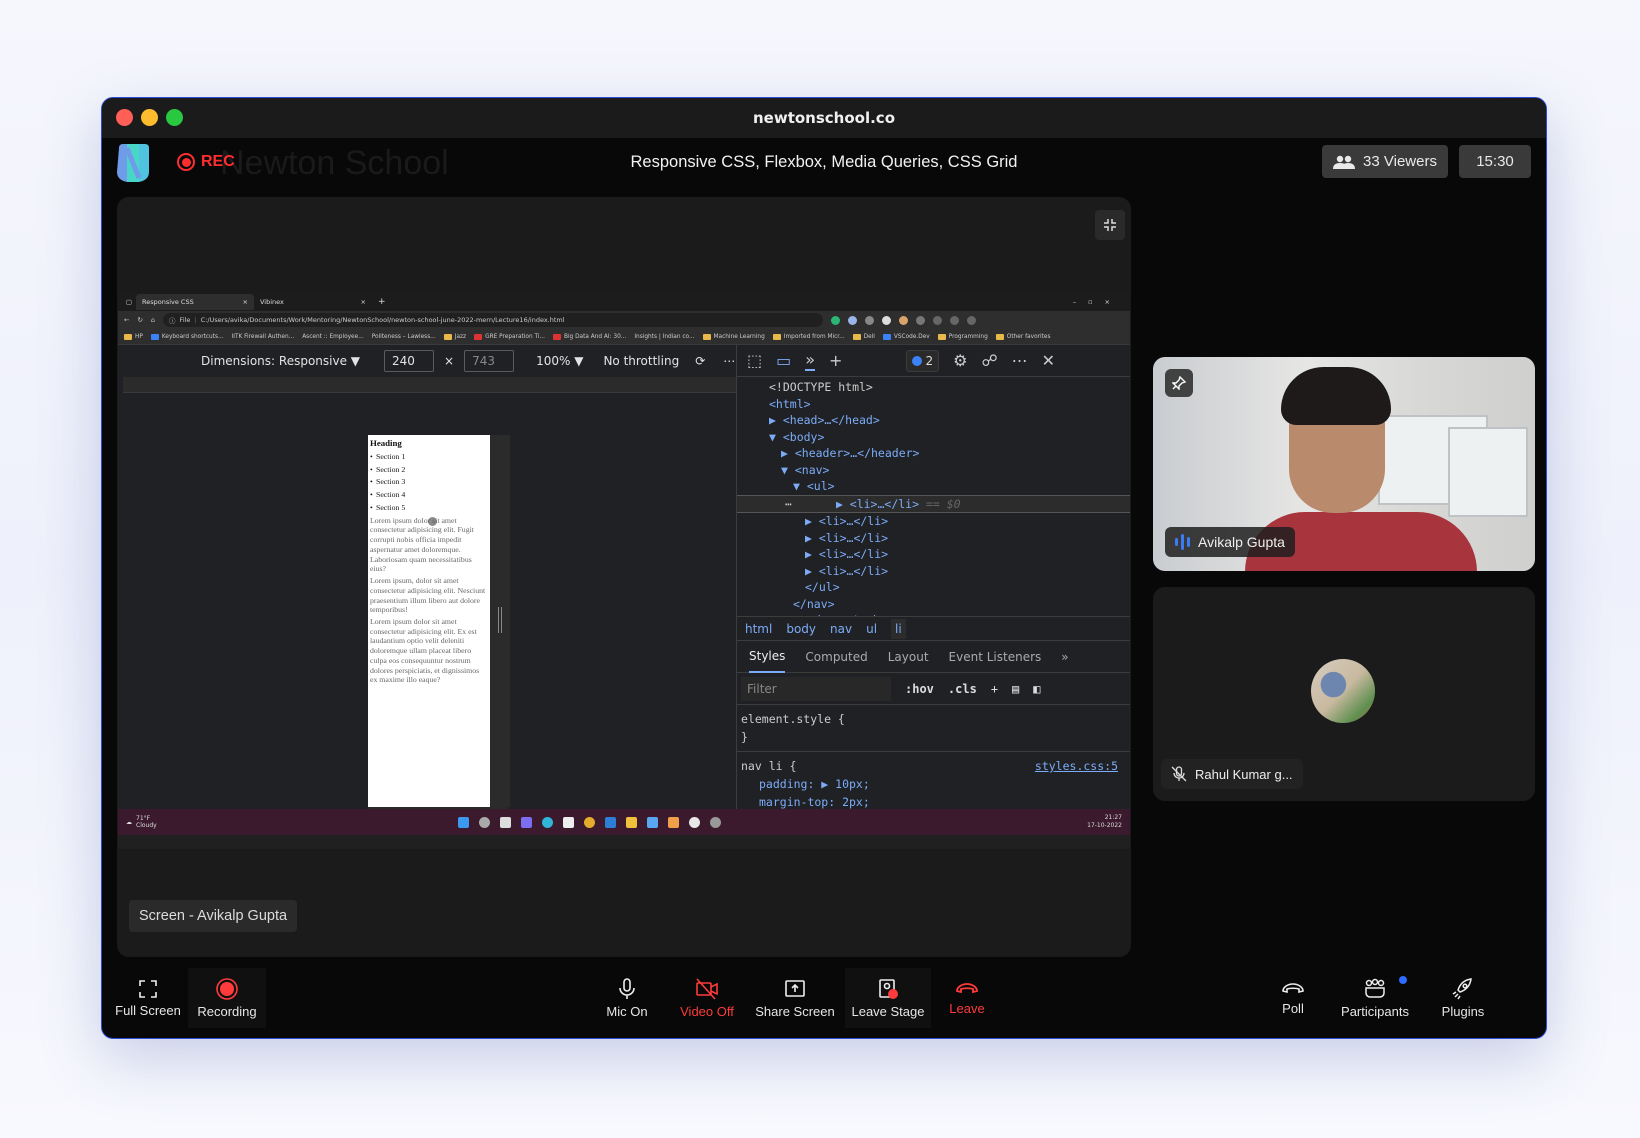 Image resolution: width=1640 pixels, height=1138 pixels. Describe the element at coordinates (863, 336) in the screenshot. I see `bookmark: Dell` at that location.